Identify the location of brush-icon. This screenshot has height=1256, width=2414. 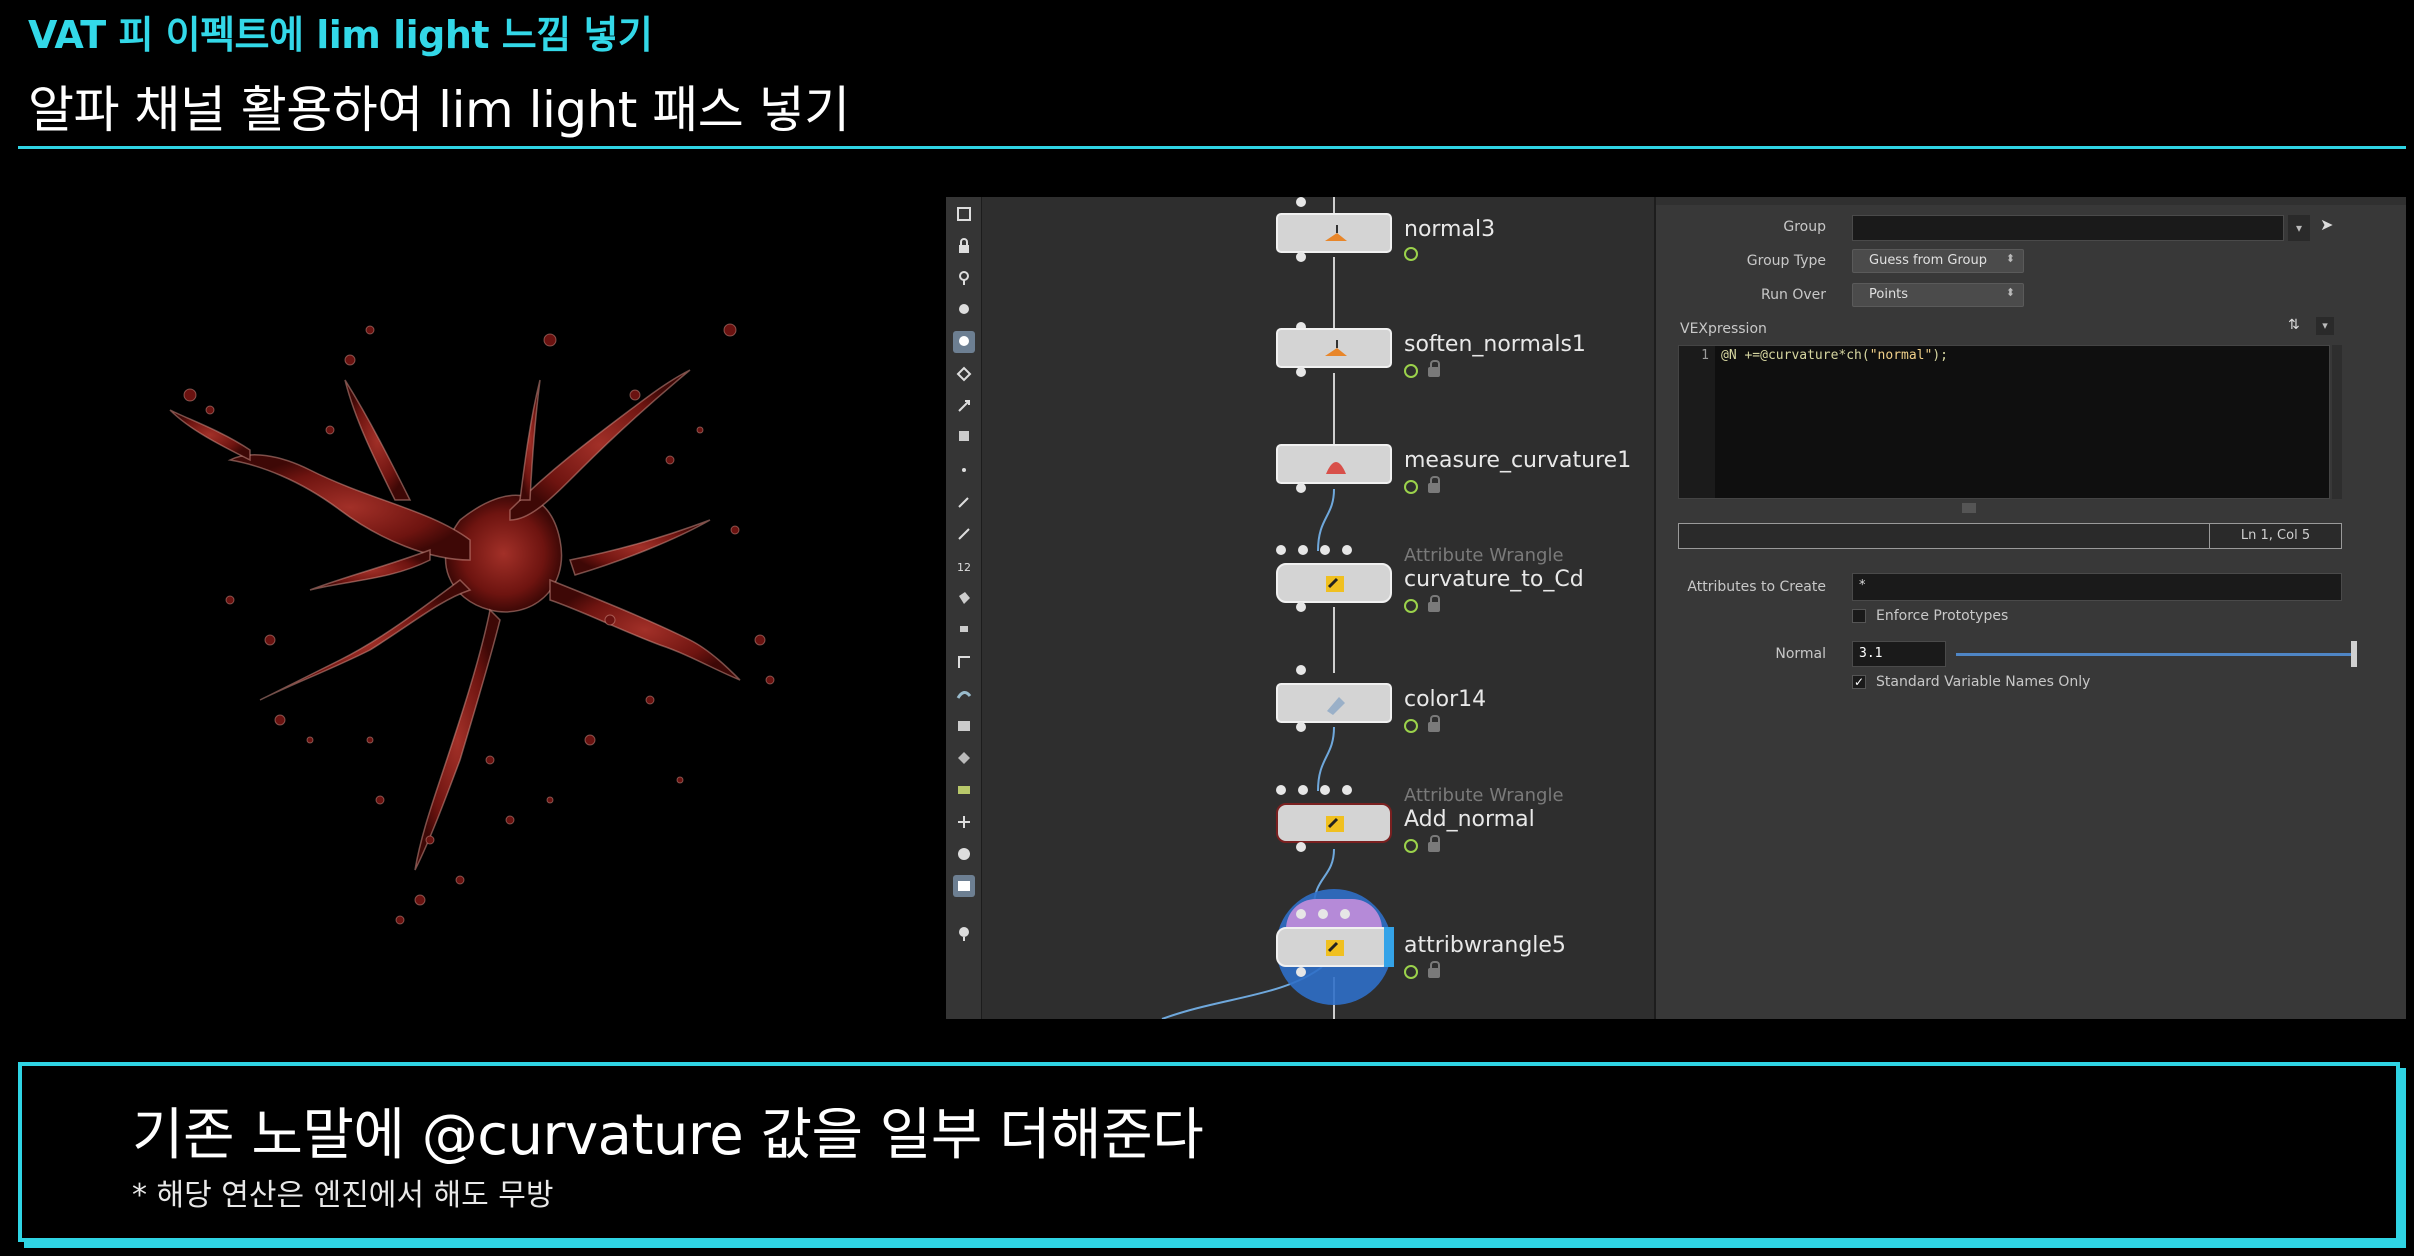
(964, 502).